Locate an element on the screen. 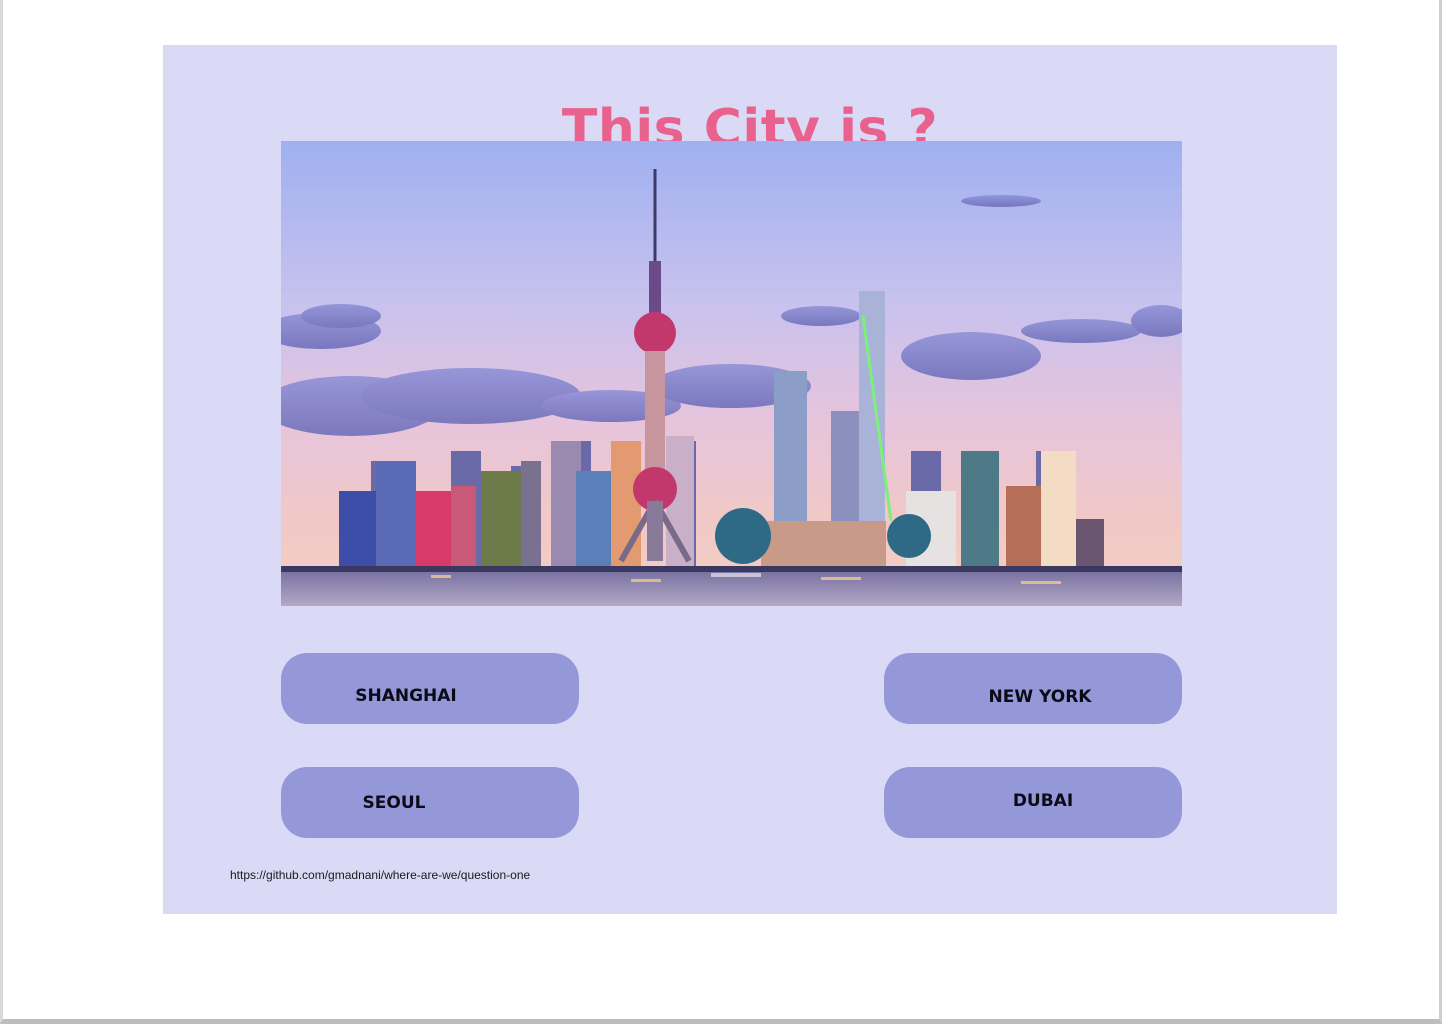 This screenshot has width=1448, height=1032. answer-button-new-york: NEW YORK is located at coordinates (1033, 688).